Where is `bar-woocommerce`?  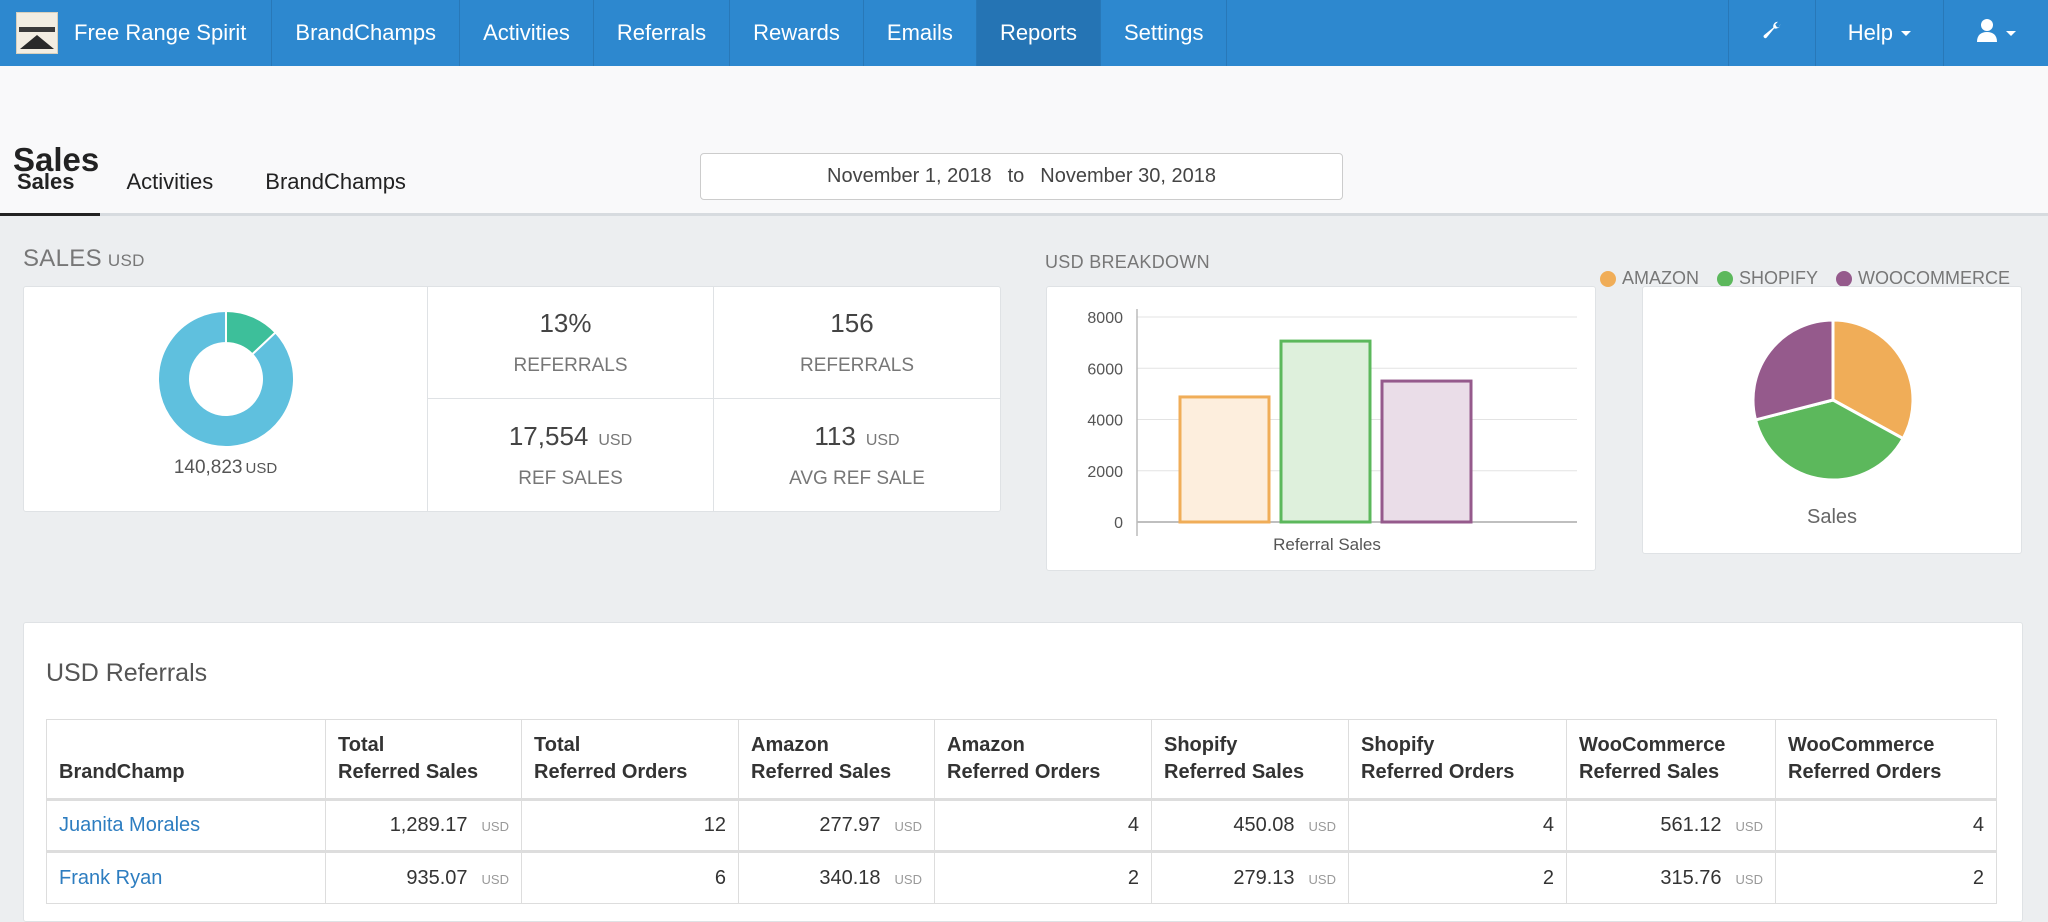
bar-woocommerce is located at coordinates (1426, 451).